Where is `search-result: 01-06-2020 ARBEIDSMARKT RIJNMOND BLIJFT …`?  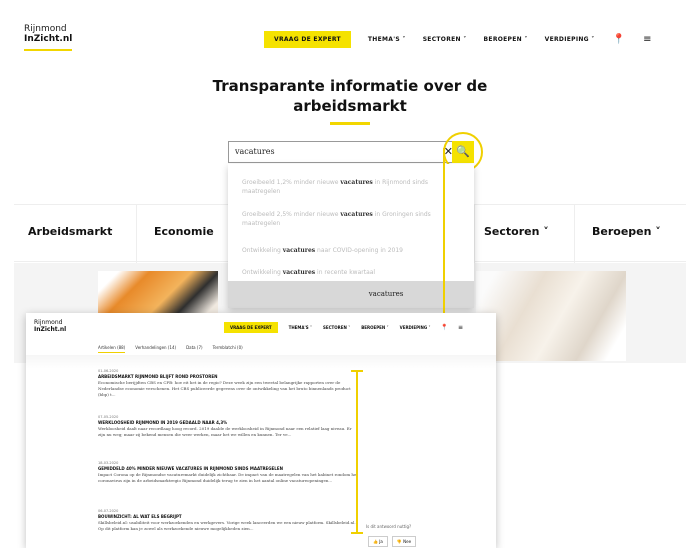 search-result: 01-06-2020 ARBEIDSMARKT RIJNMOND BLIJFT … is located at coordinates (228, 383).